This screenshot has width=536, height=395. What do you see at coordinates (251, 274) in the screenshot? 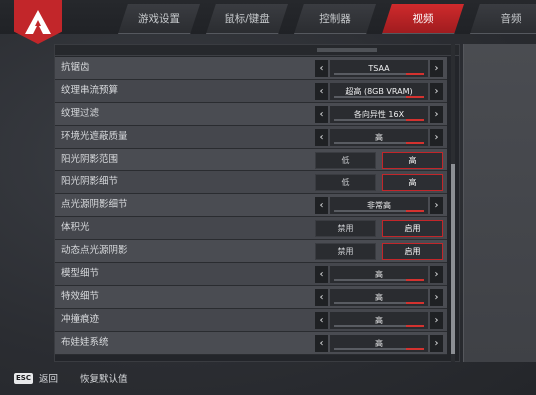
I see `setting-row: 模型细节 ‹ 高 ›` at bounding box center [251, 274].